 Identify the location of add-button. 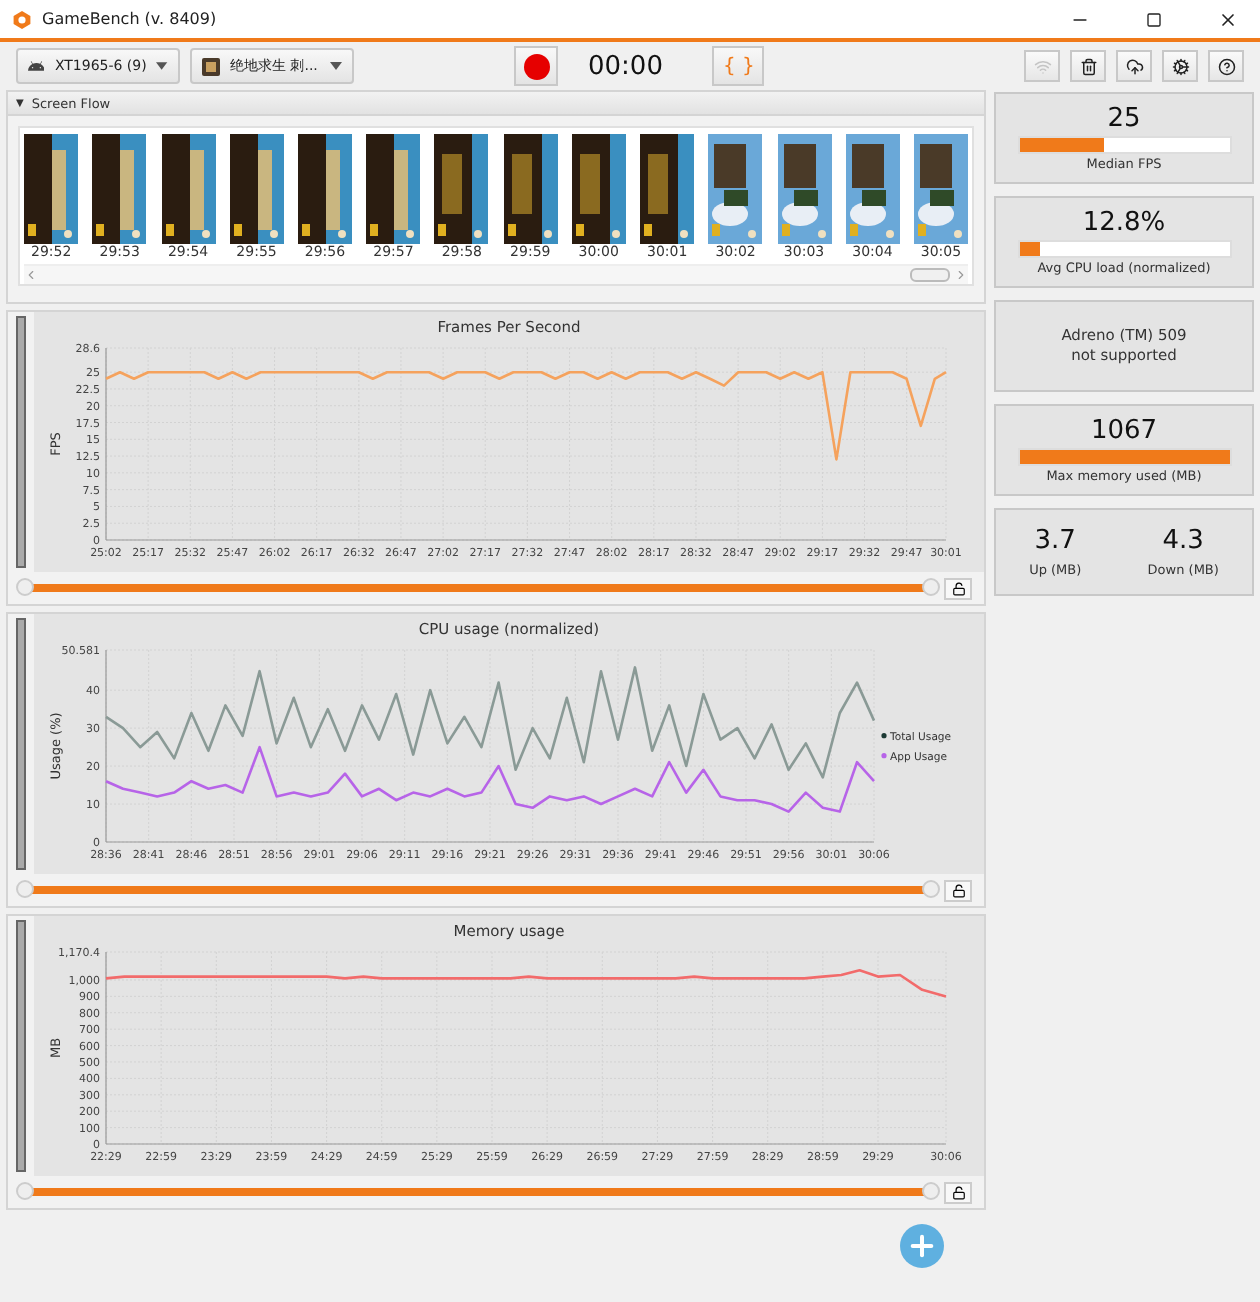
(922, 1246).